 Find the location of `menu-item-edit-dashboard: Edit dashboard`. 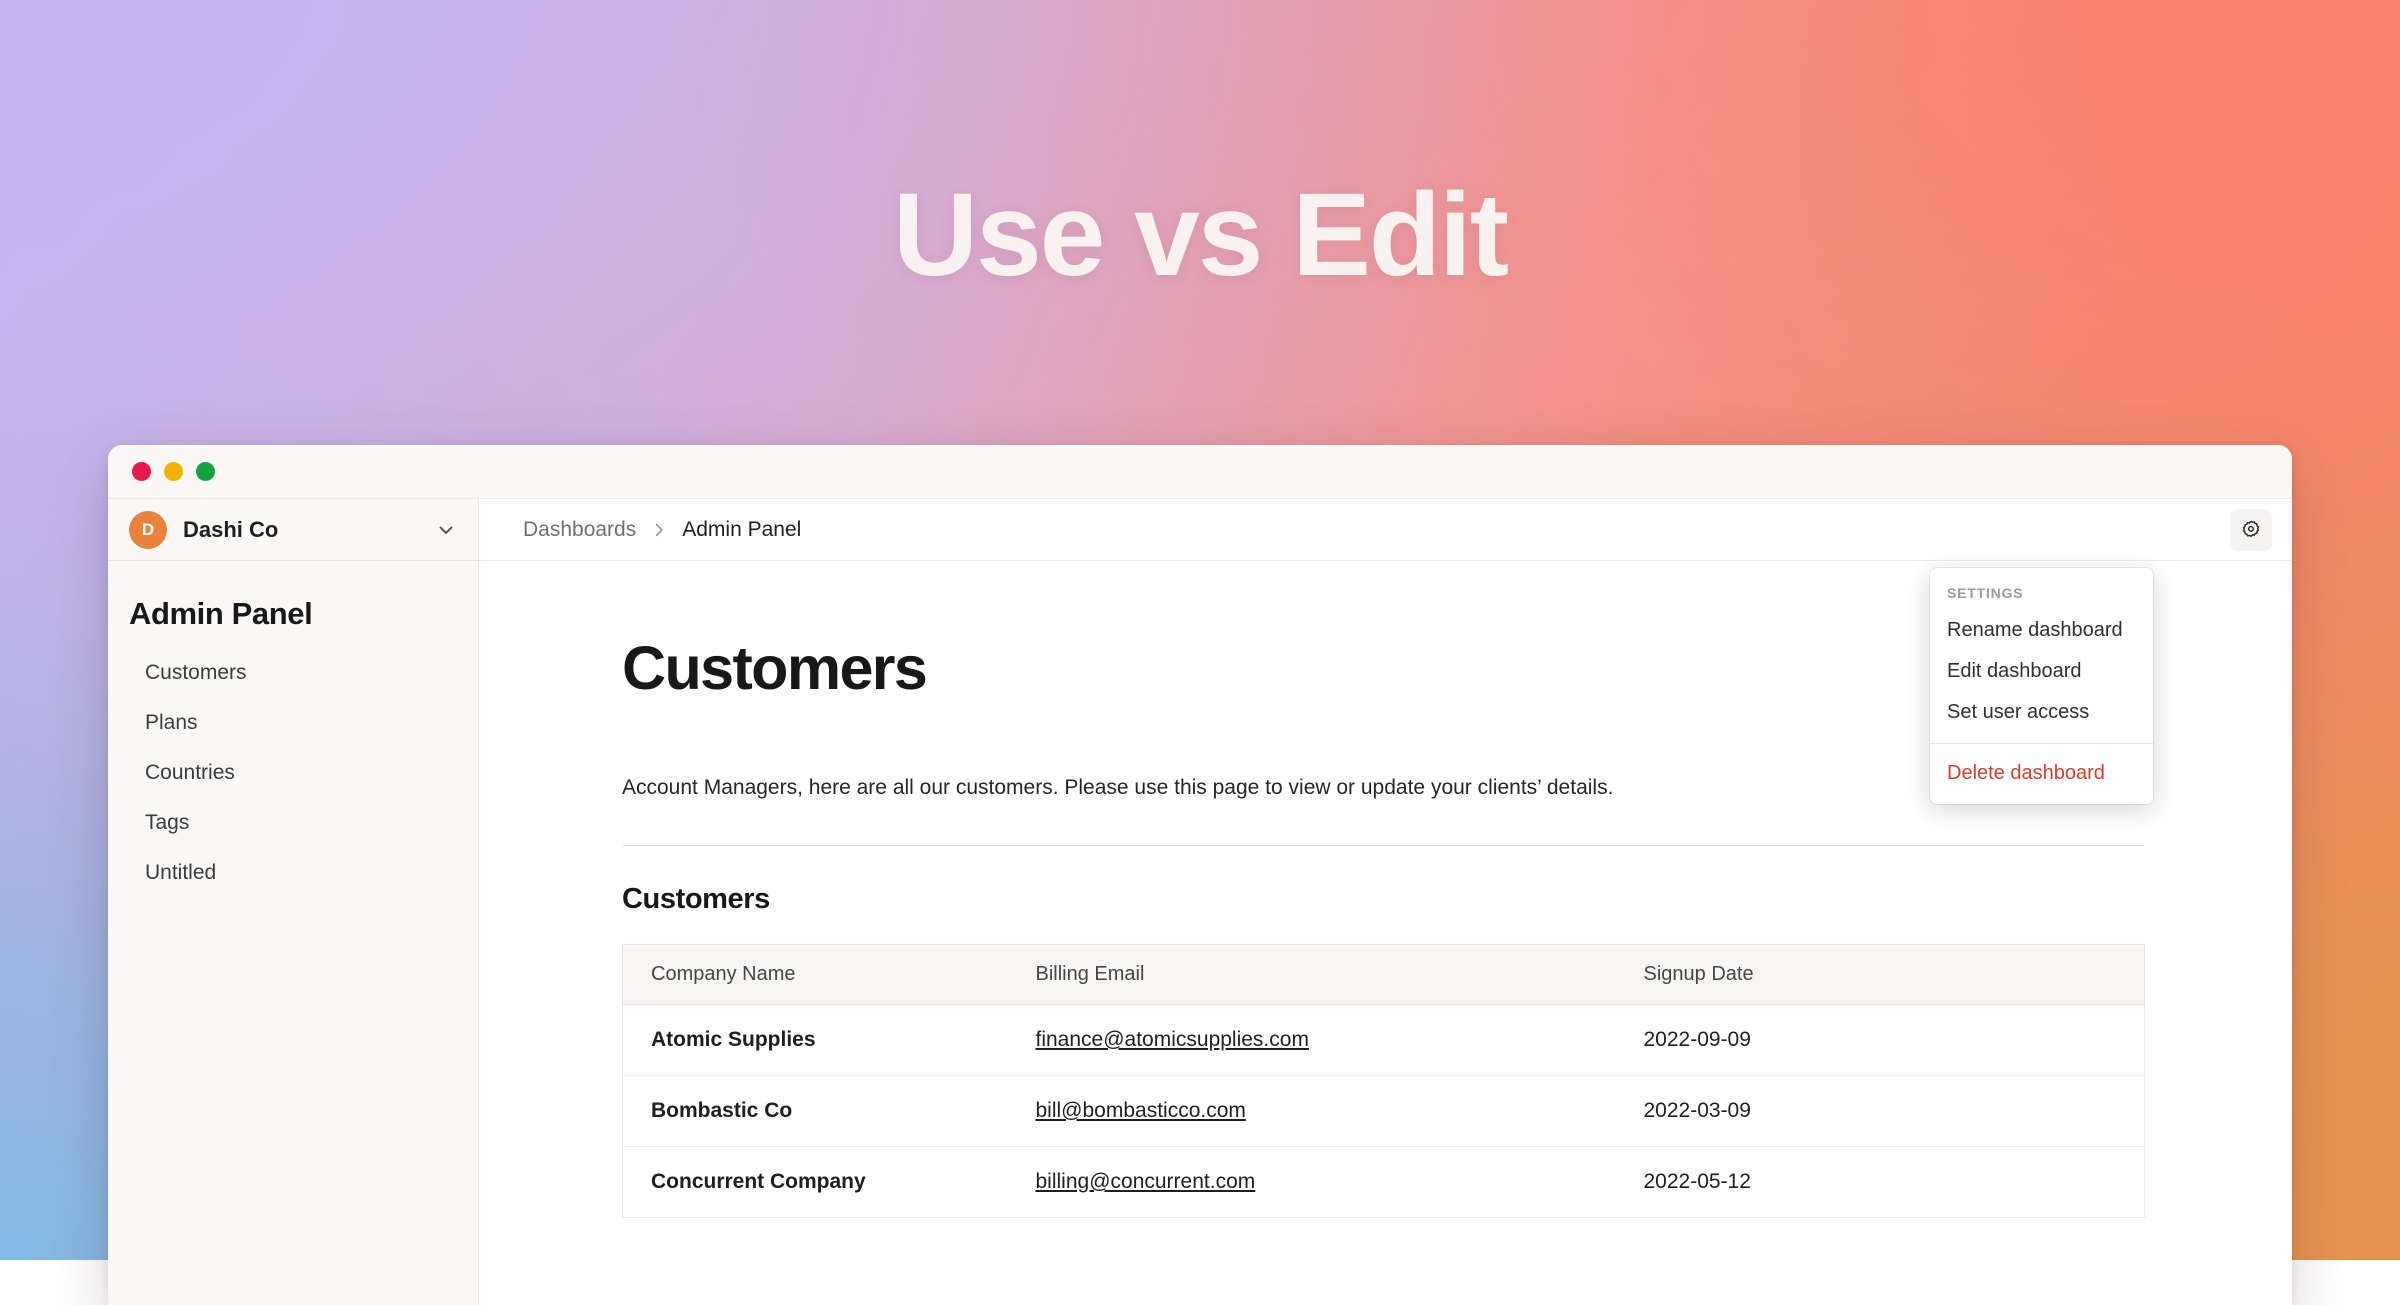

menu-item-edit-dashboard: Edit dashboard is located at coordinates (2041, 671).